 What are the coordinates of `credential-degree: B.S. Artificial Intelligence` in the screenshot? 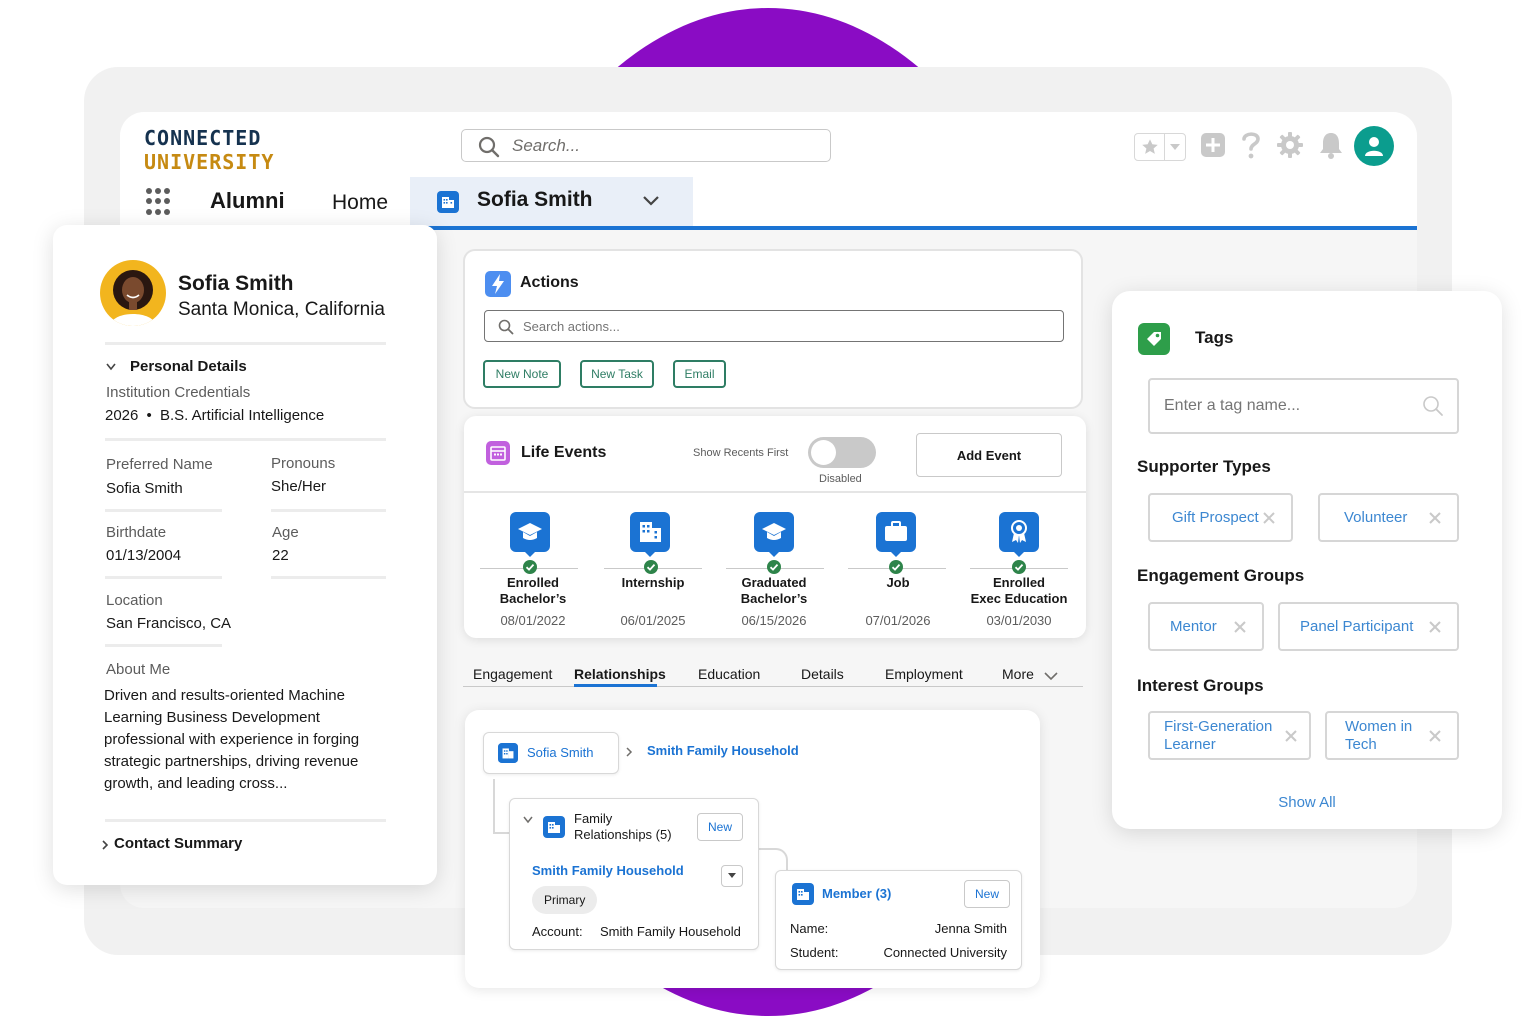 It's located at (242, 415).